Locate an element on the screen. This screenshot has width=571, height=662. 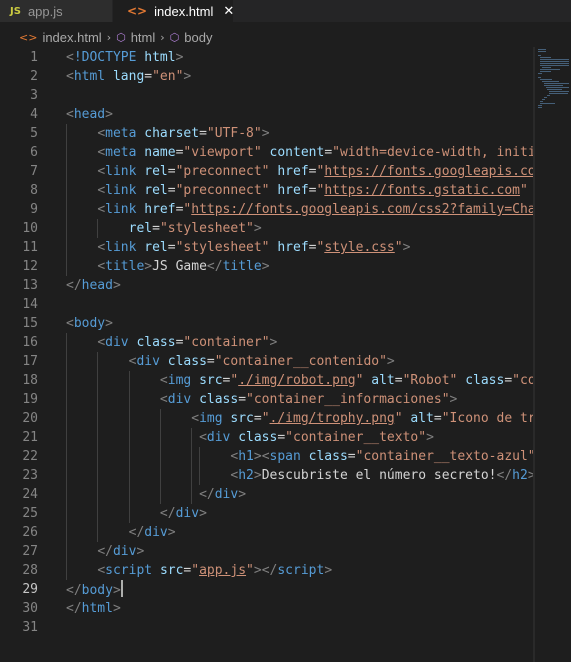
js-file-icon: JS is located at coordinates (15, 11).